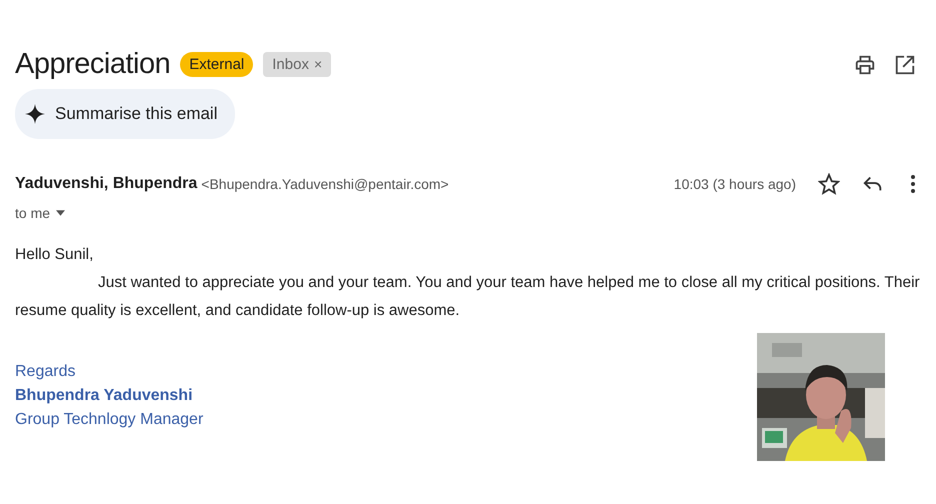  I want to click on email-time: 10:03 (3 hours ago), so click(735, 184).